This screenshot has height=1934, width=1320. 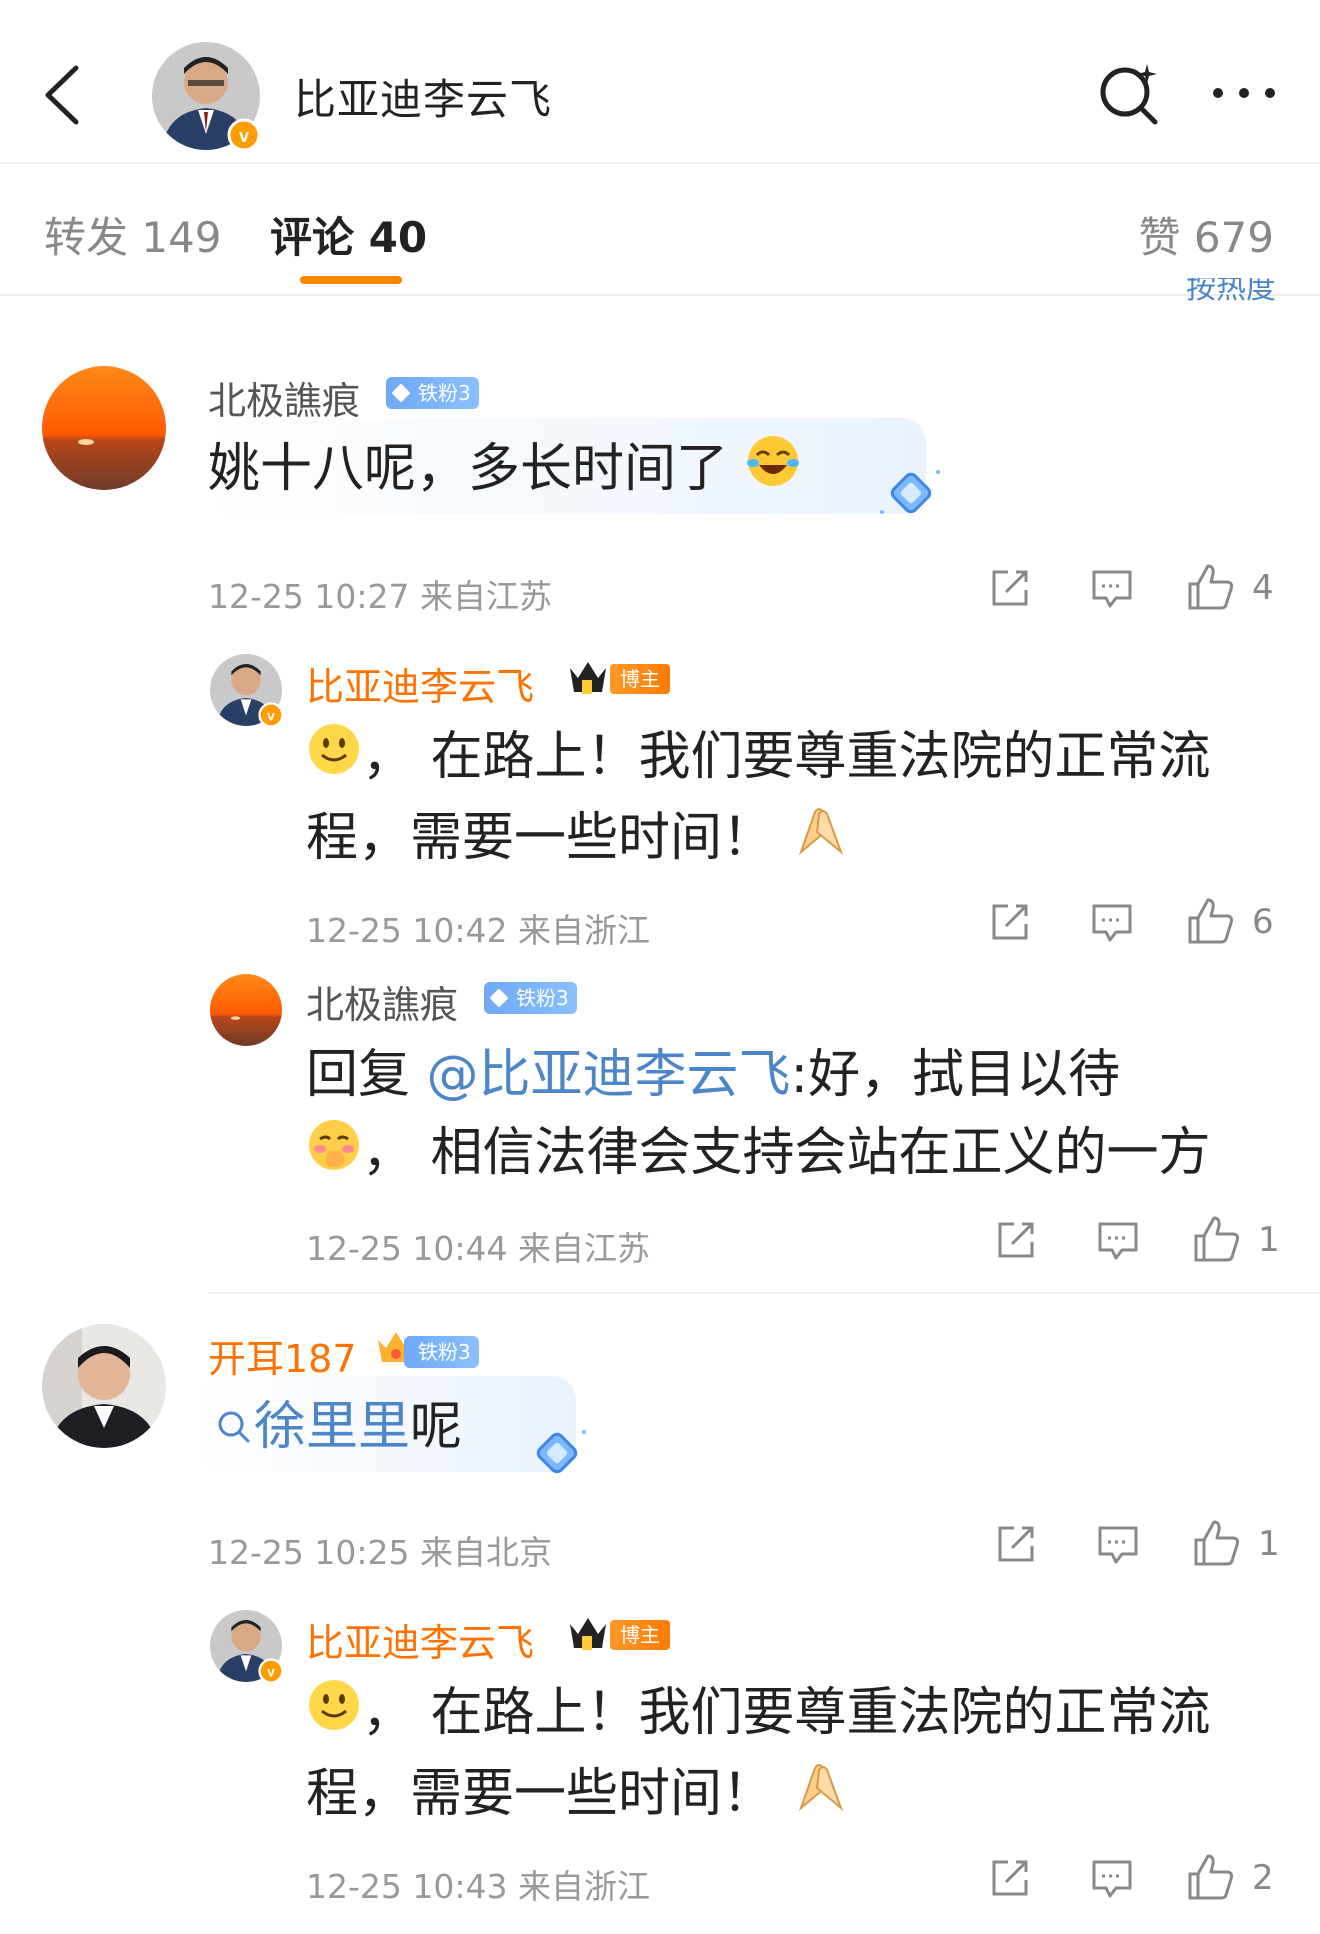 What do you see at coordinates (380, 596) in the screenshot?
I see `comment-time-location: 12-25 10:27 来自江苏` at bounding box center [380, 596].